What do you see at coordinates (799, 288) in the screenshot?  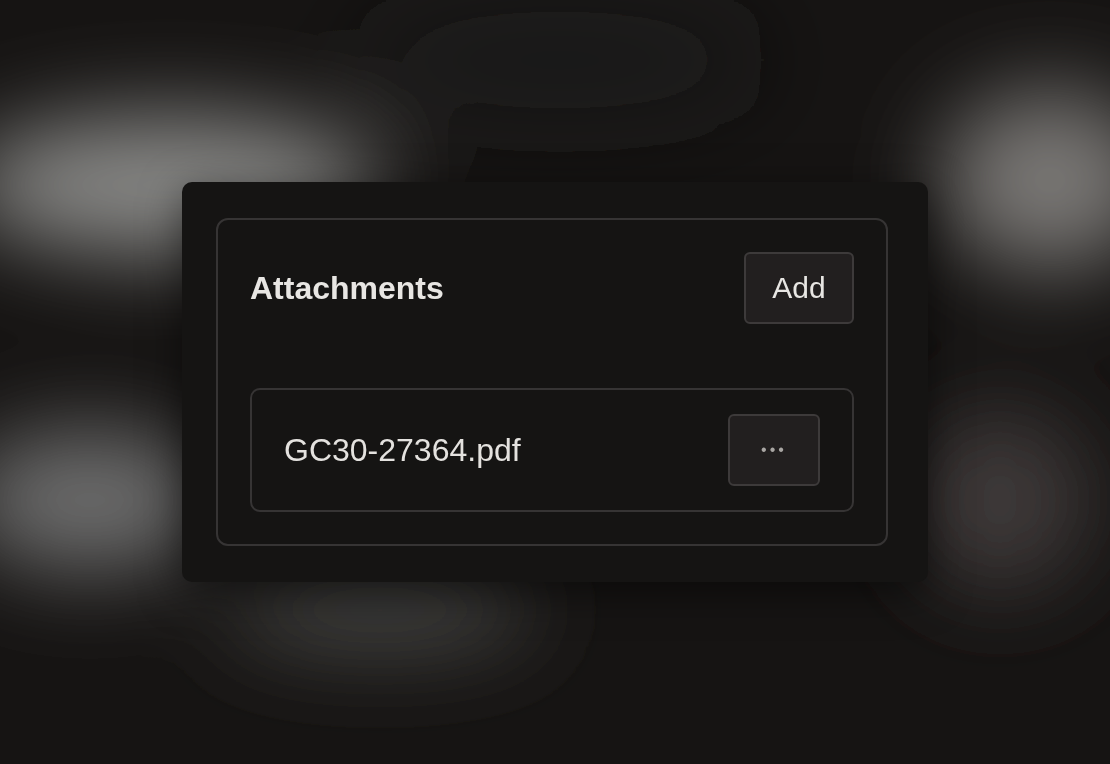 I see `add-button: Add` at bounding box center [799, 288].